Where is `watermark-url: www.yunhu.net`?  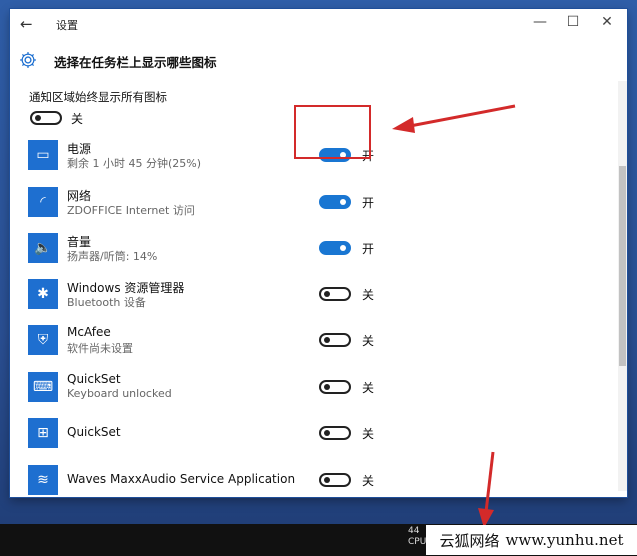 watermark-url: www.yunhu.net is located at coordinates (564, 540).